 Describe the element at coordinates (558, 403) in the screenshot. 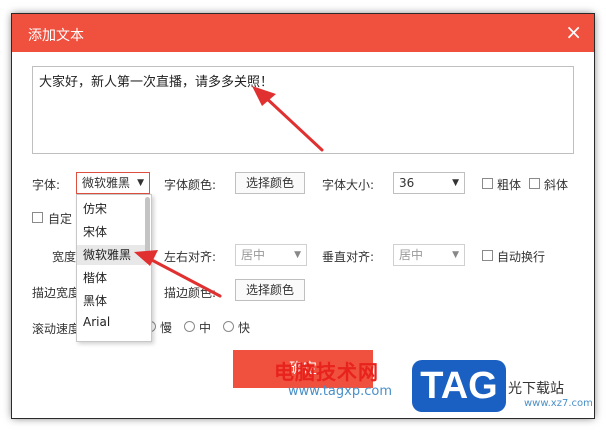

I see `watermark-side-url: www.xz7.com` at that location.